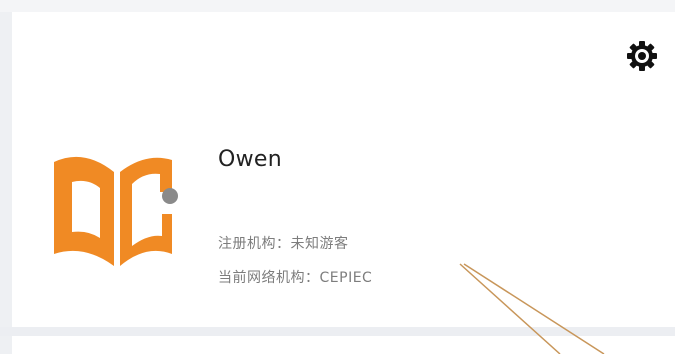  I want to click on settings-button, so click(642, 56).